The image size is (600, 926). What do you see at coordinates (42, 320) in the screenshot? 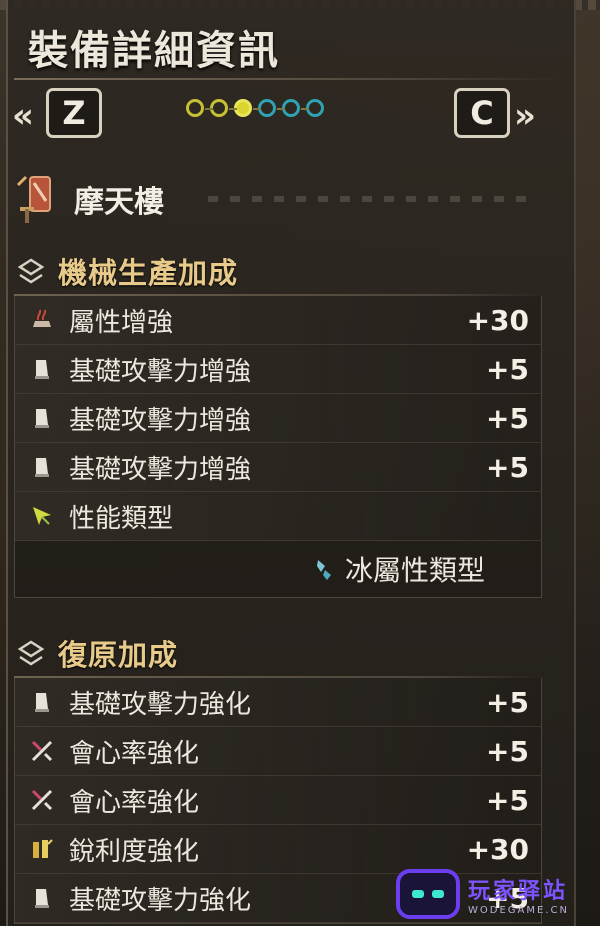
I see `element-boost-icon` at bounding box center [42, 320].